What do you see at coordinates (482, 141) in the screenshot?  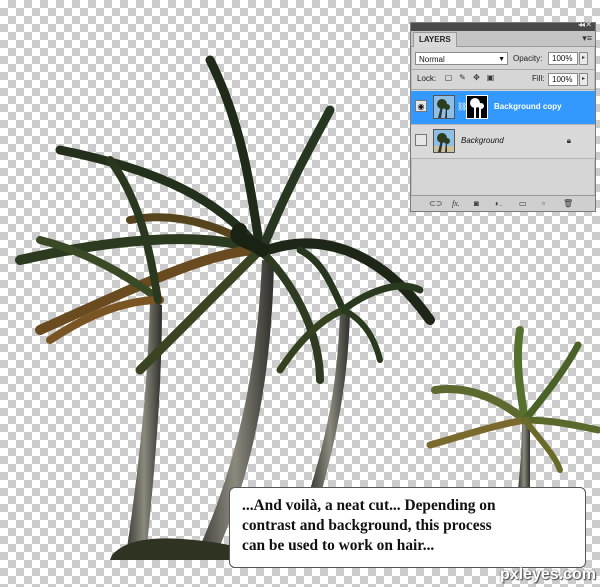 I see `layer-name: Background` at bounding box center [482, 141].